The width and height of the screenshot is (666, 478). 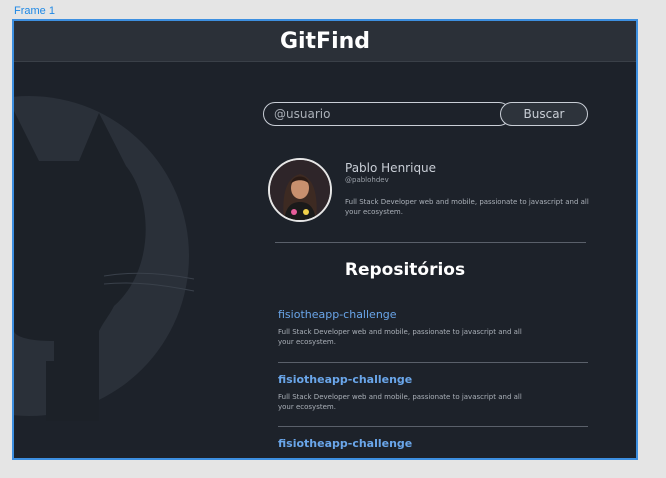 I want to click on app-title: GitFind, so click(x=325, y=41).